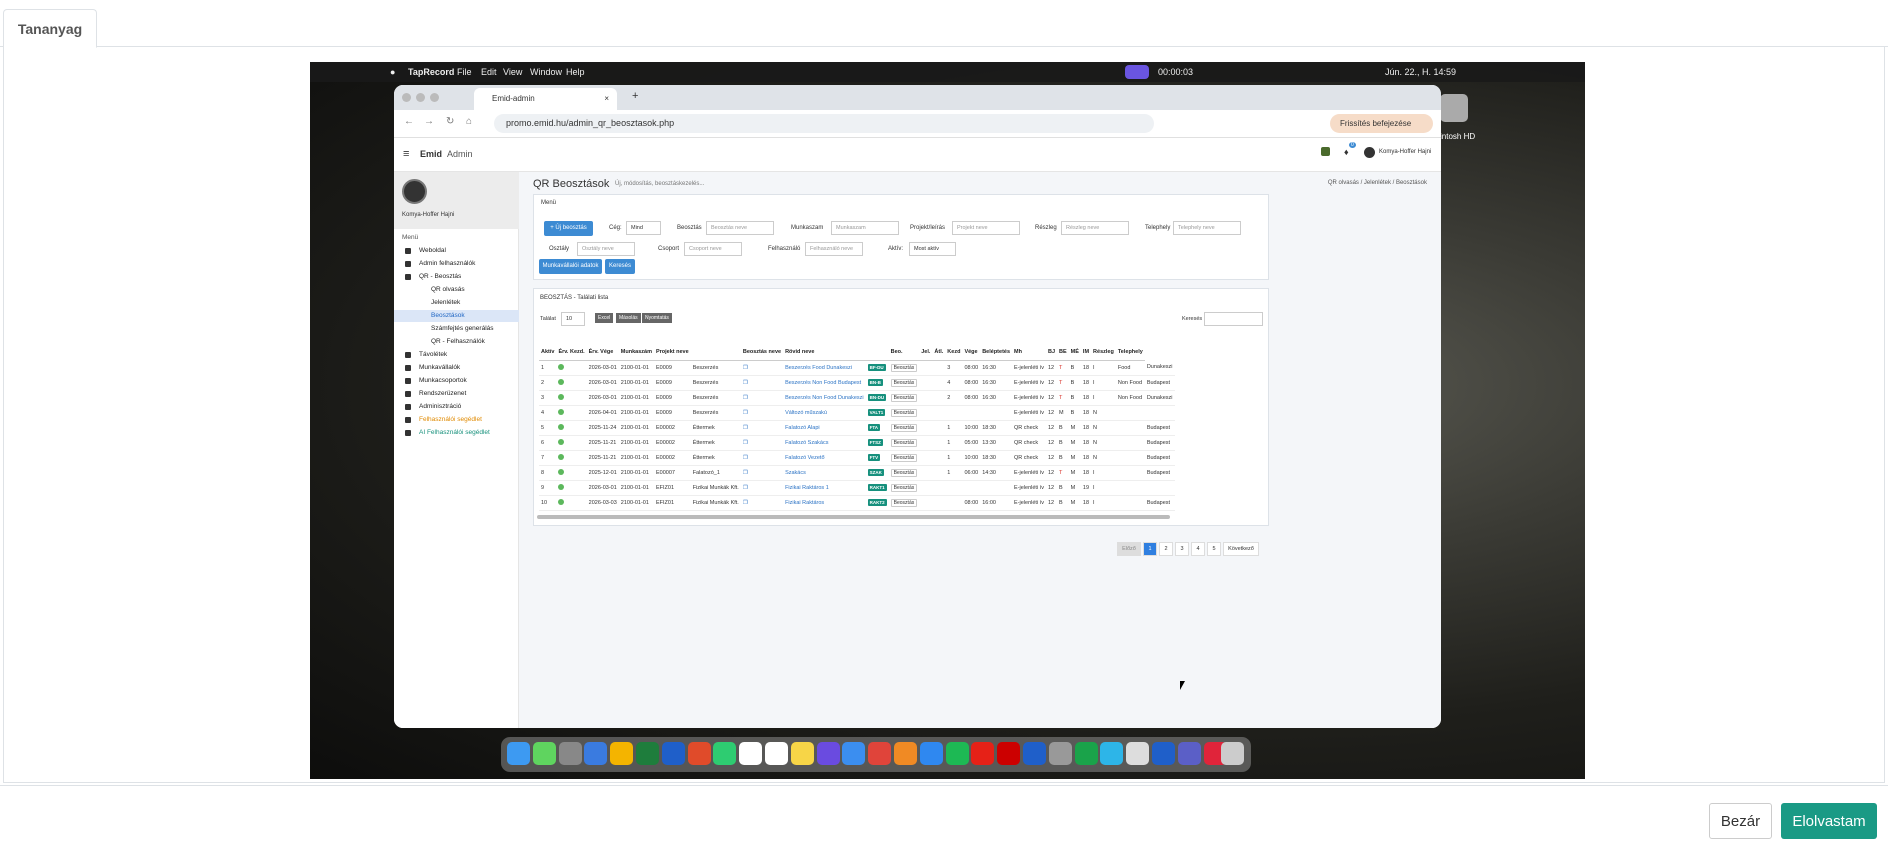  What do you see at coordinates (1740, 821) in the screenshot?
I see `close-button: Bezár` at bounding box center [1740, 821].